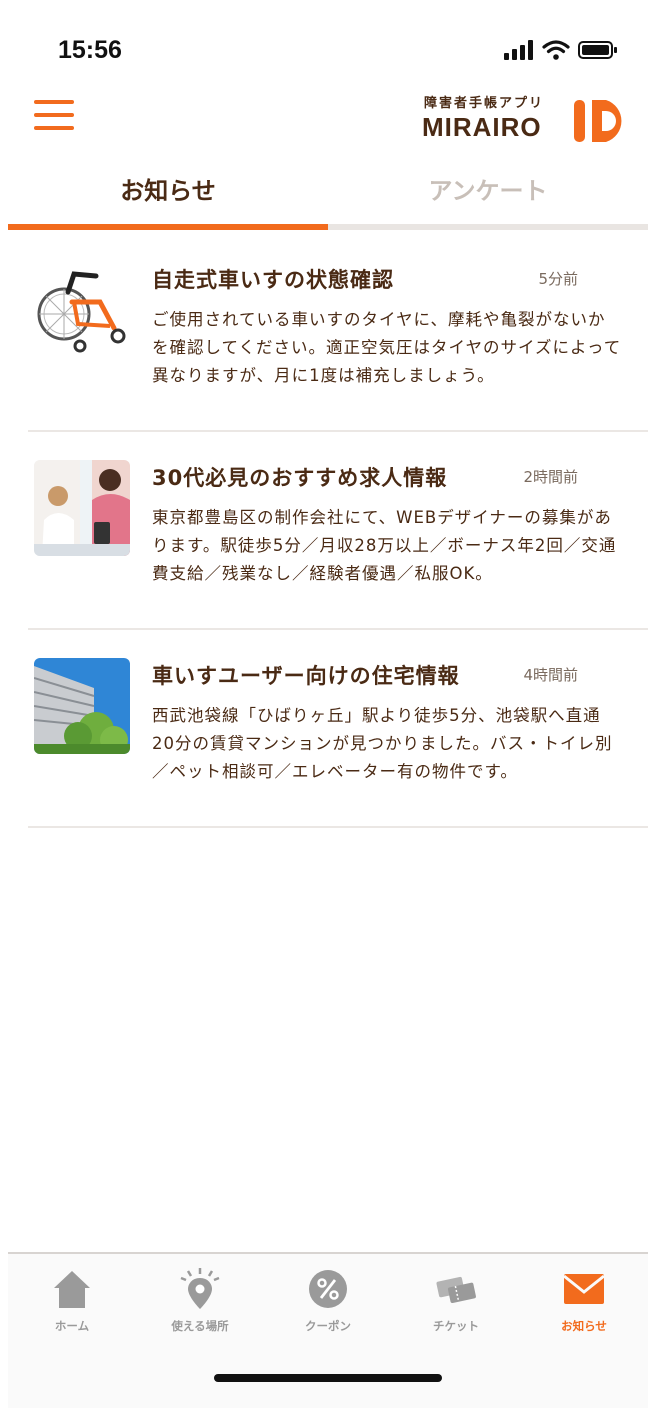 This screenshot has height=1408, width=654. I want to click on menu-button, so click(54, 116).